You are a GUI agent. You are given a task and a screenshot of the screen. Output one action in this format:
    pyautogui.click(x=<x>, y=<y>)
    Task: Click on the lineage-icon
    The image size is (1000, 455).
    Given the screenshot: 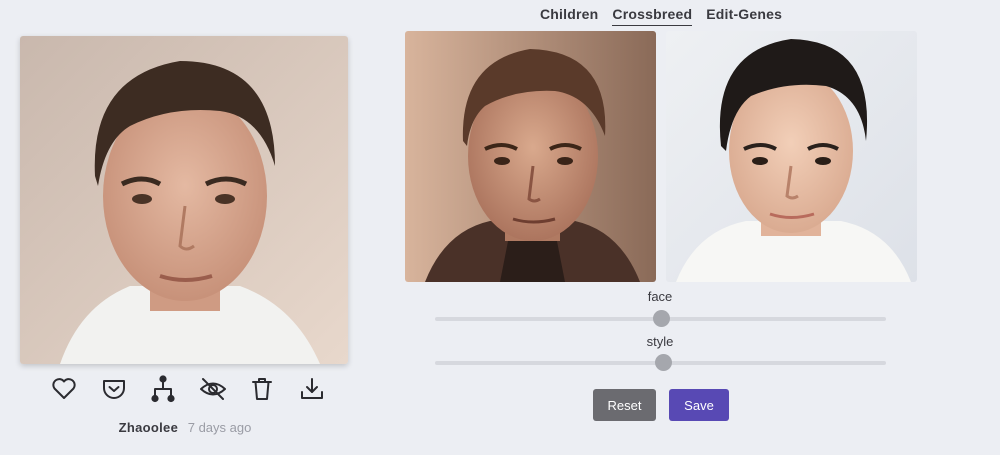 What is the action you would take?
    pyautogui.click(x=163, y=389)
    